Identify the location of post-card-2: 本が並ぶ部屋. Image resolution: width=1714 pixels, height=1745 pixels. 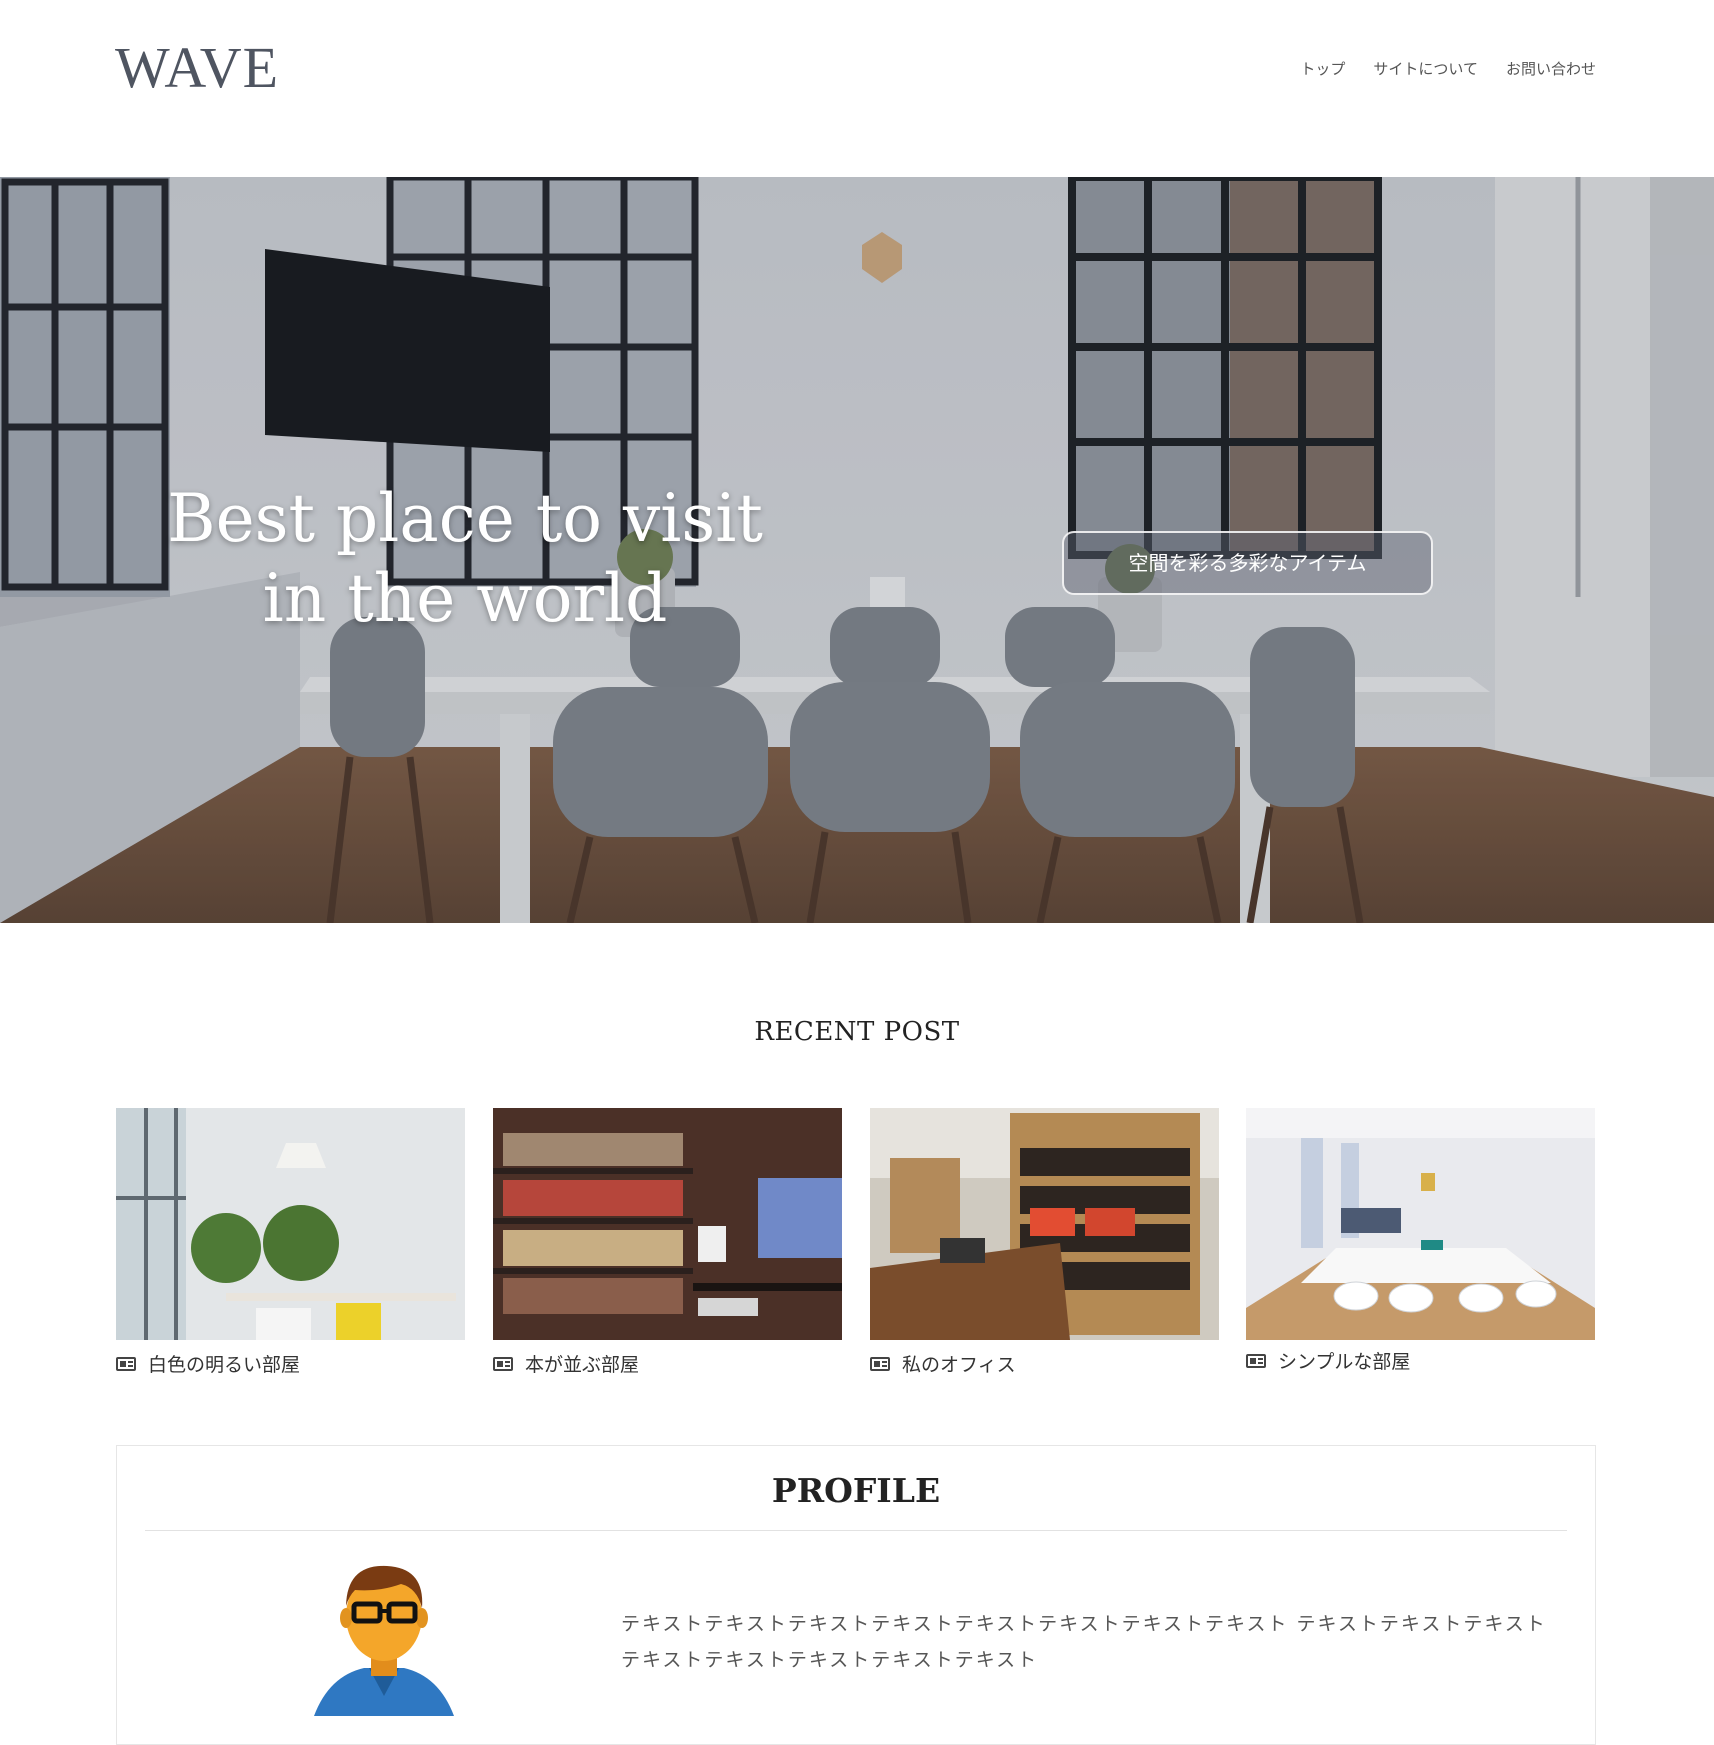
(667, 1242).